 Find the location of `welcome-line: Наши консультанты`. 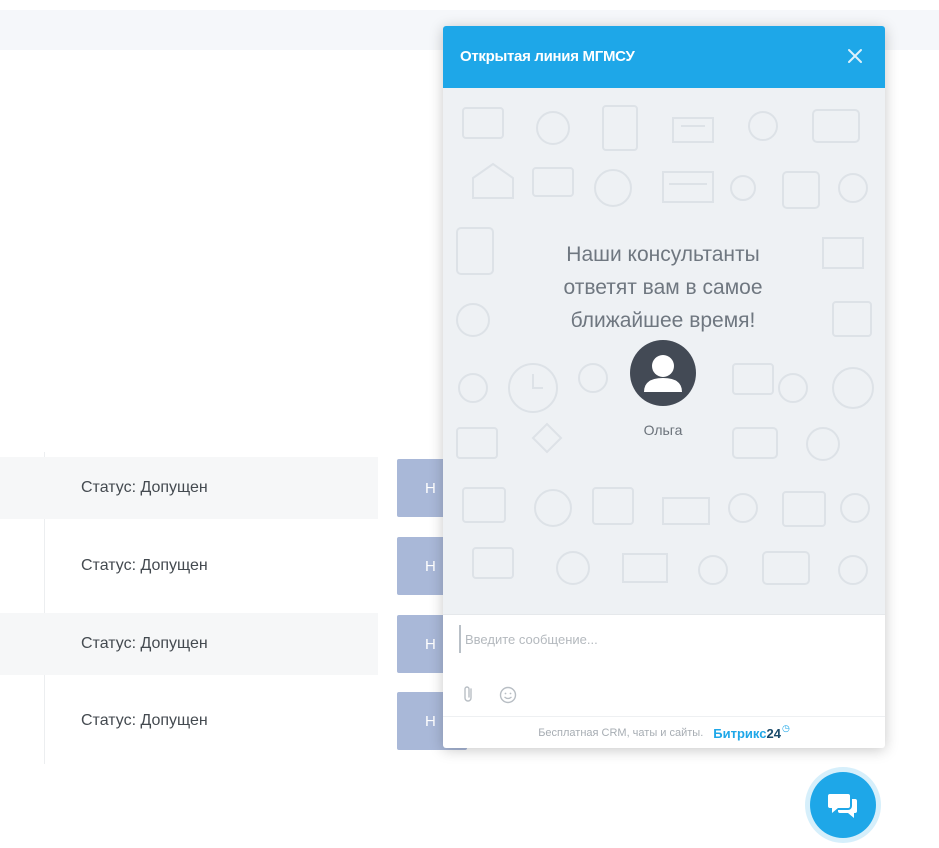

welcome-line: Наши консультанты is located at coordinates (663, 254).